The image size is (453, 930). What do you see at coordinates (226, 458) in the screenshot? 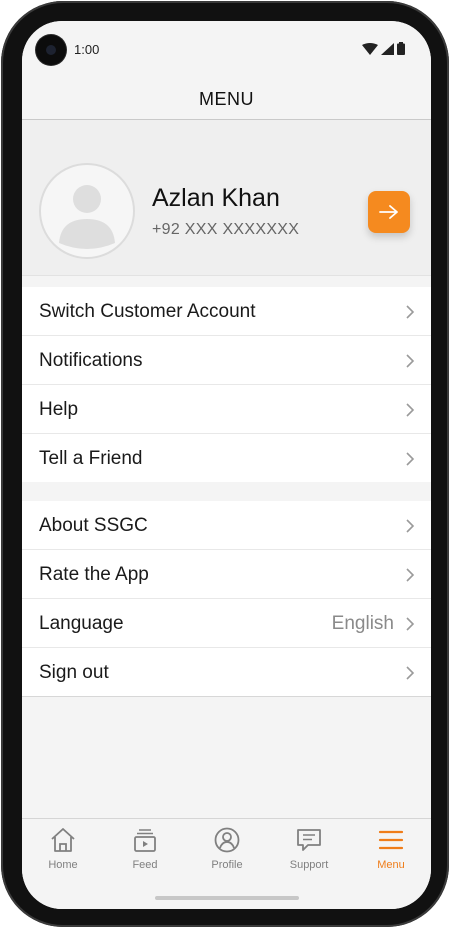
I see `menu-item-tell-a-friend: Tell a Friend` at bounding box center [226, 458].